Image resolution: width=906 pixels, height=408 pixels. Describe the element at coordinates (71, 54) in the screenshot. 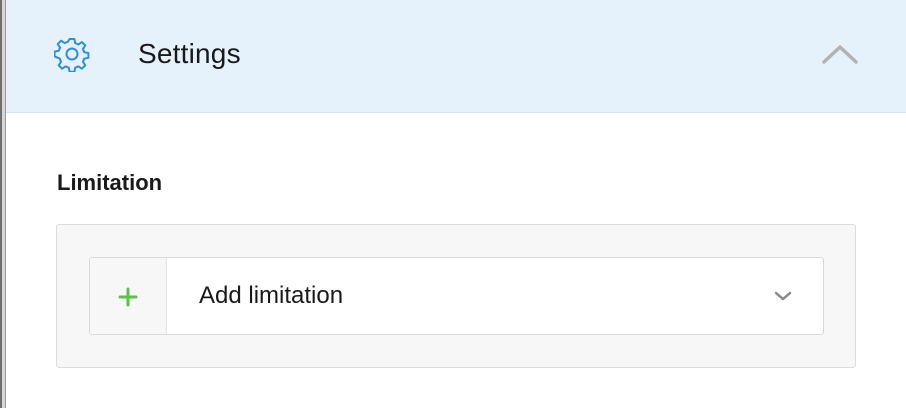

I see `gear-icon` at that location.